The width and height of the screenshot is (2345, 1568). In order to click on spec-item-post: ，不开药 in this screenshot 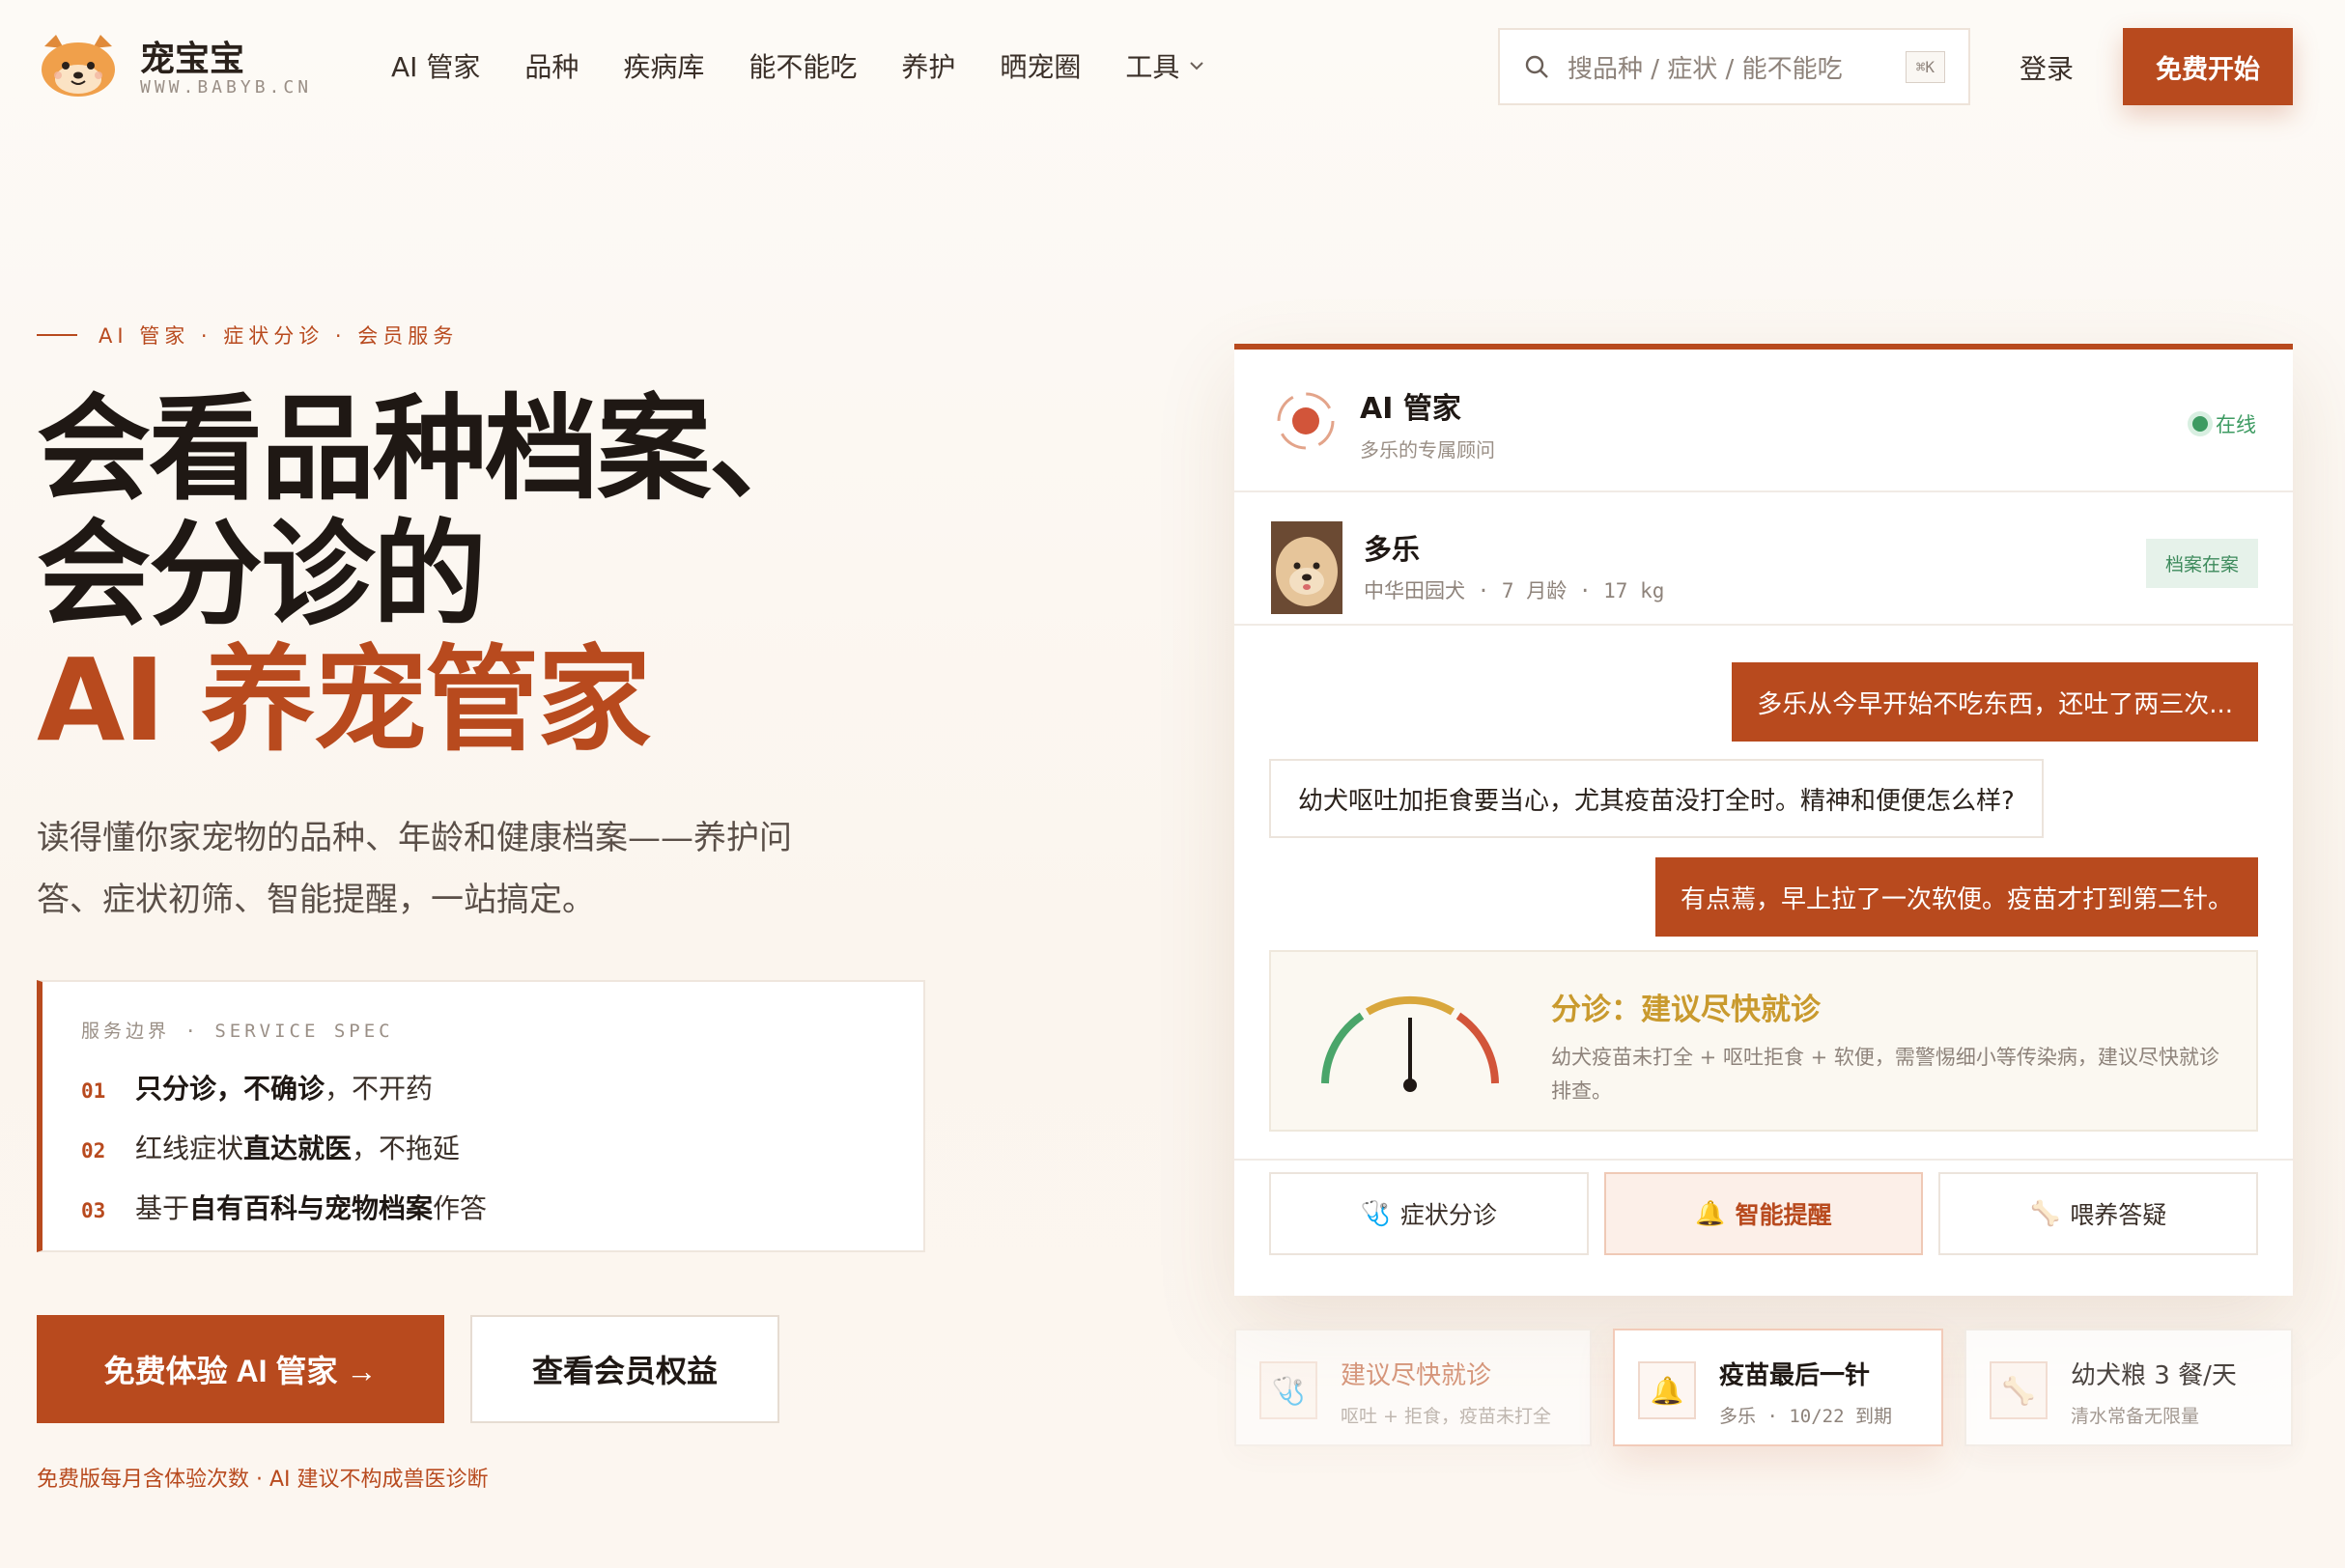, I will do `click(379, 1089)`.